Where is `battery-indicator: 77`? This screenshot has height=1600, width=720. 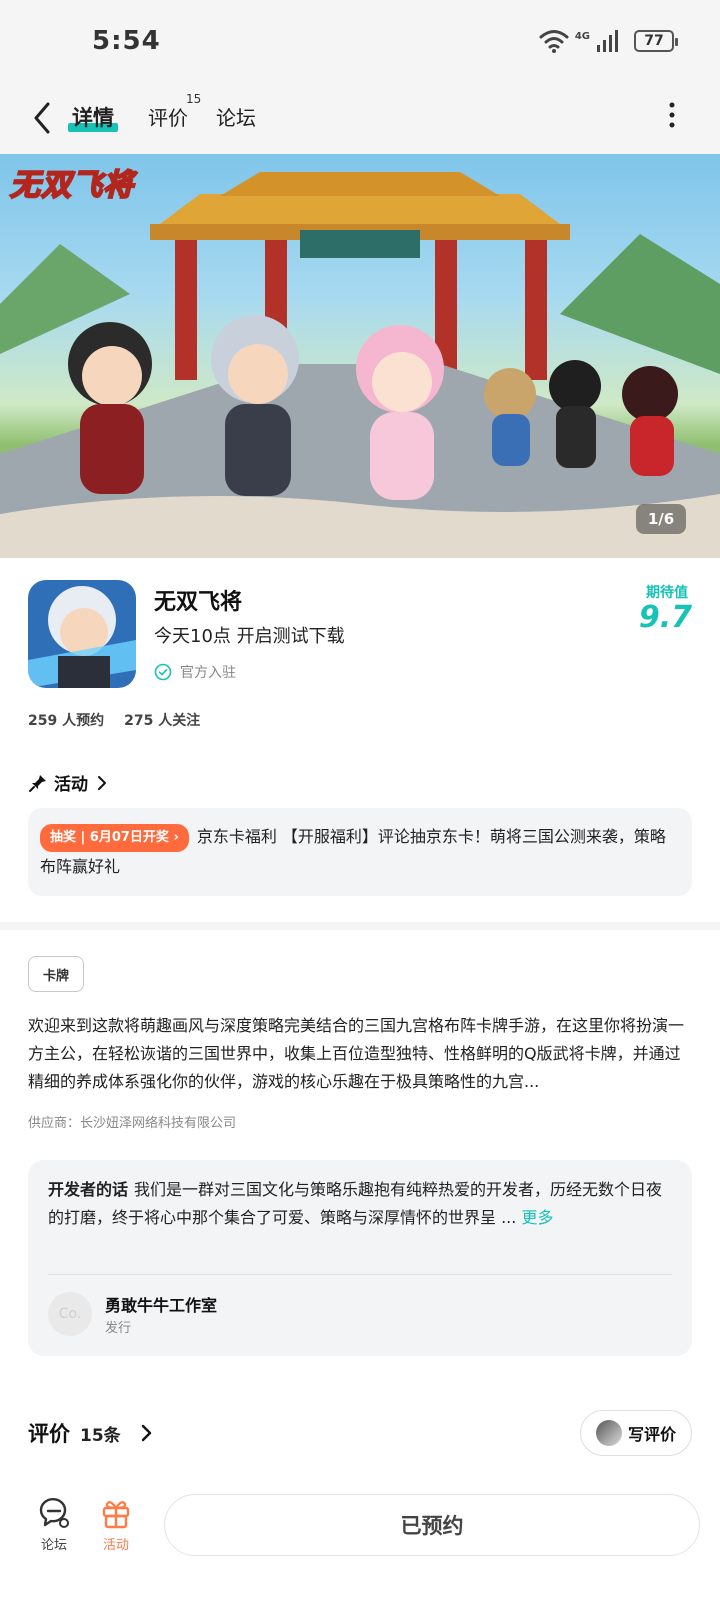
battery-indicator: 77 is located at coordinates (656, 41).